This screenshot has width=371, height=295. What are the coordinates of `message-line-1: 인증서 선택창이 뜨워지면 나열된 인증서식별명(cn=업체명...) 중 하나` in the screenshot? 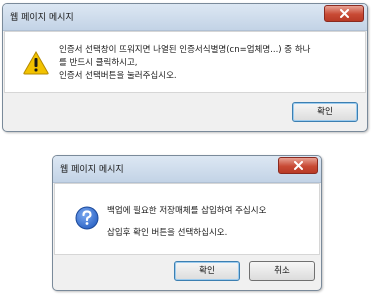 It's located at (185, 50).